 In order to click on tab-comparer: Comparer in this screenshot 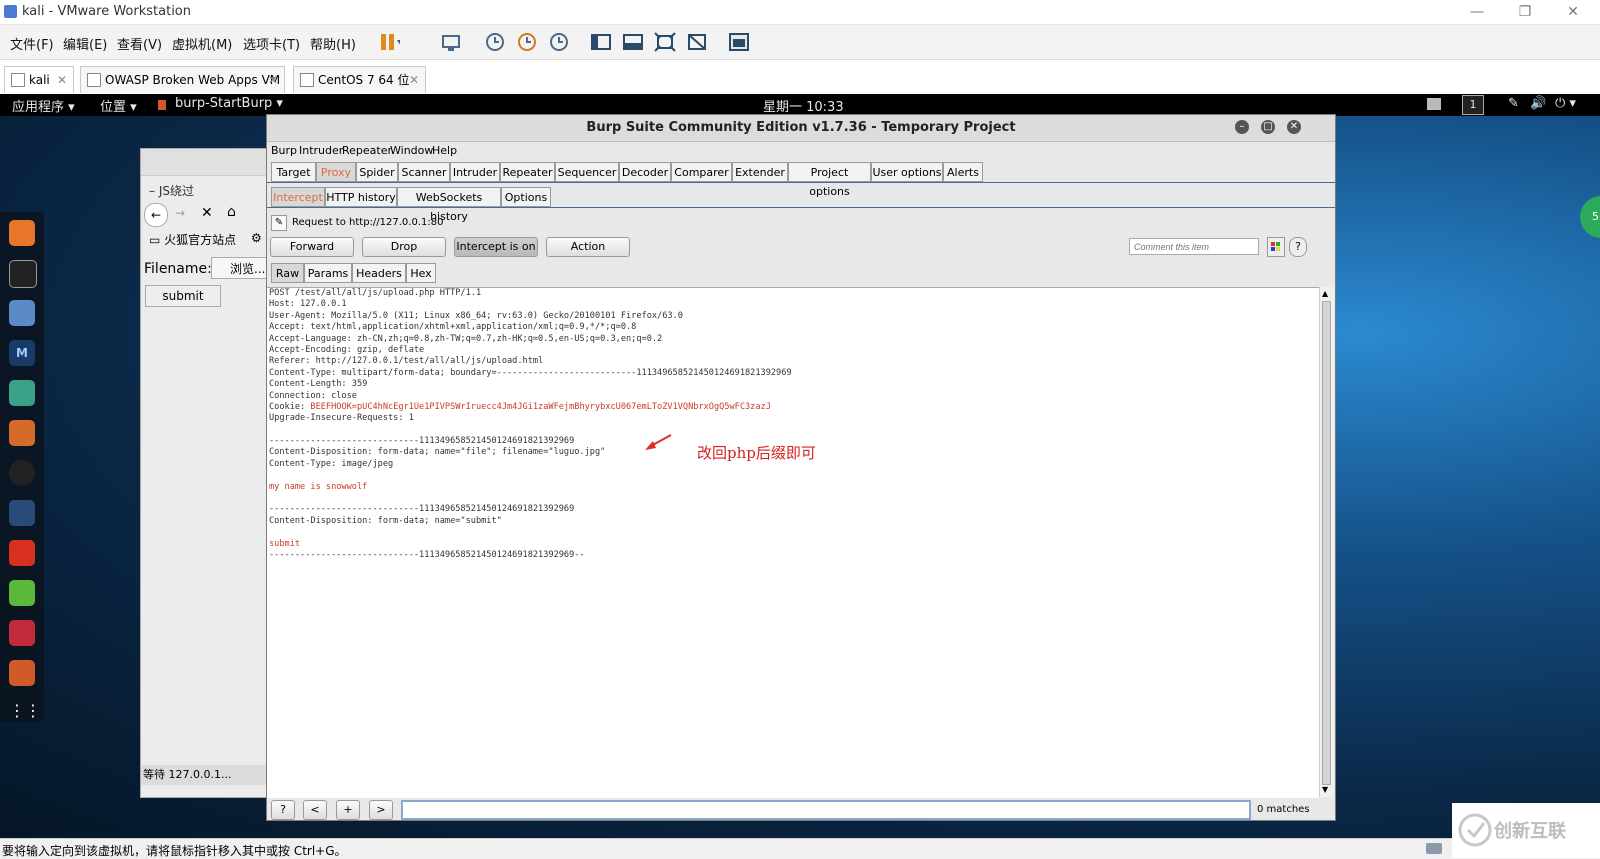, I will do `click(701, 172)`.